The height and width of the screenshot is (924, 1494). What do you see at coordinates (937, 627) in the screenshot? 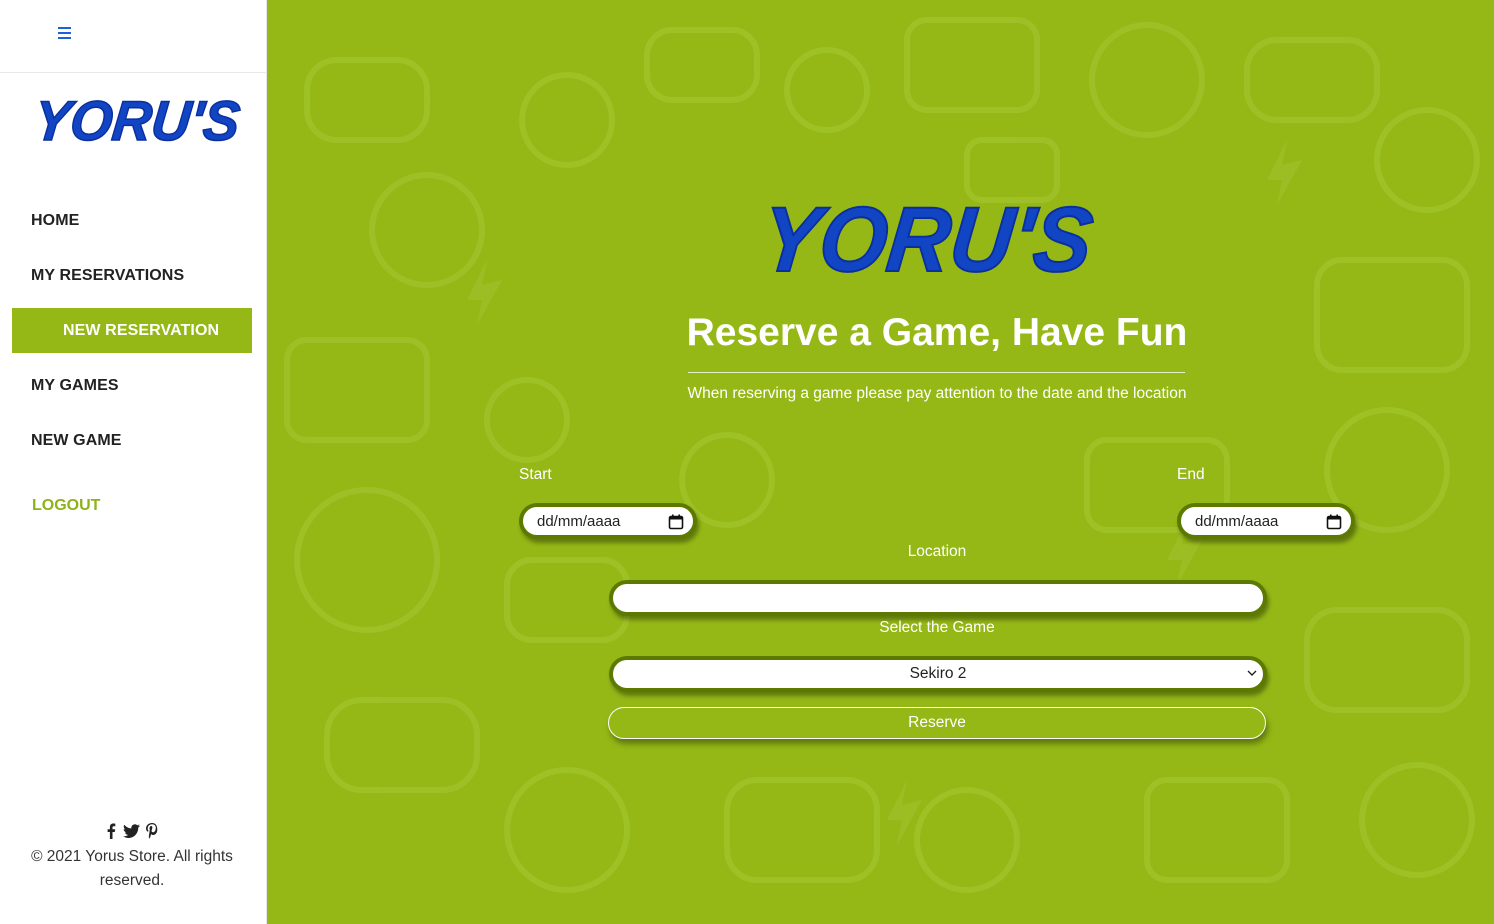
I see `game-select-label: Select the Game` at bounding box center [937, 627].